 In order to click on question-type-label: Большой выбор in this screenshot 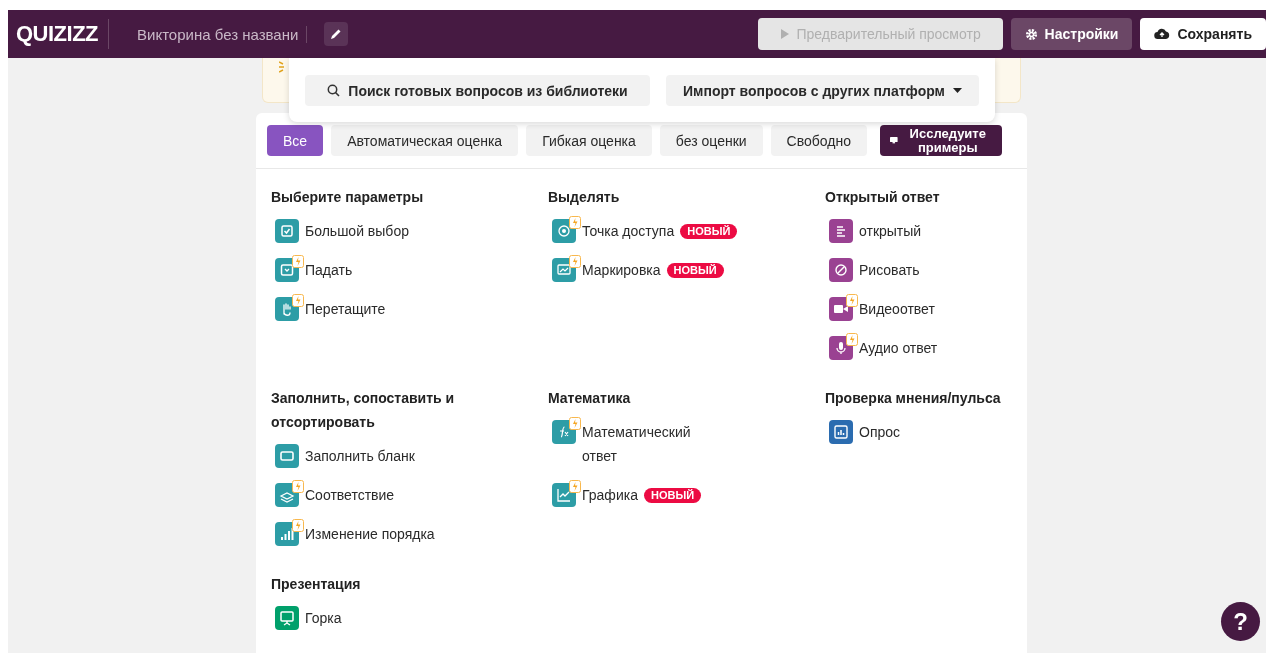, I will do `click(357, 231)`.